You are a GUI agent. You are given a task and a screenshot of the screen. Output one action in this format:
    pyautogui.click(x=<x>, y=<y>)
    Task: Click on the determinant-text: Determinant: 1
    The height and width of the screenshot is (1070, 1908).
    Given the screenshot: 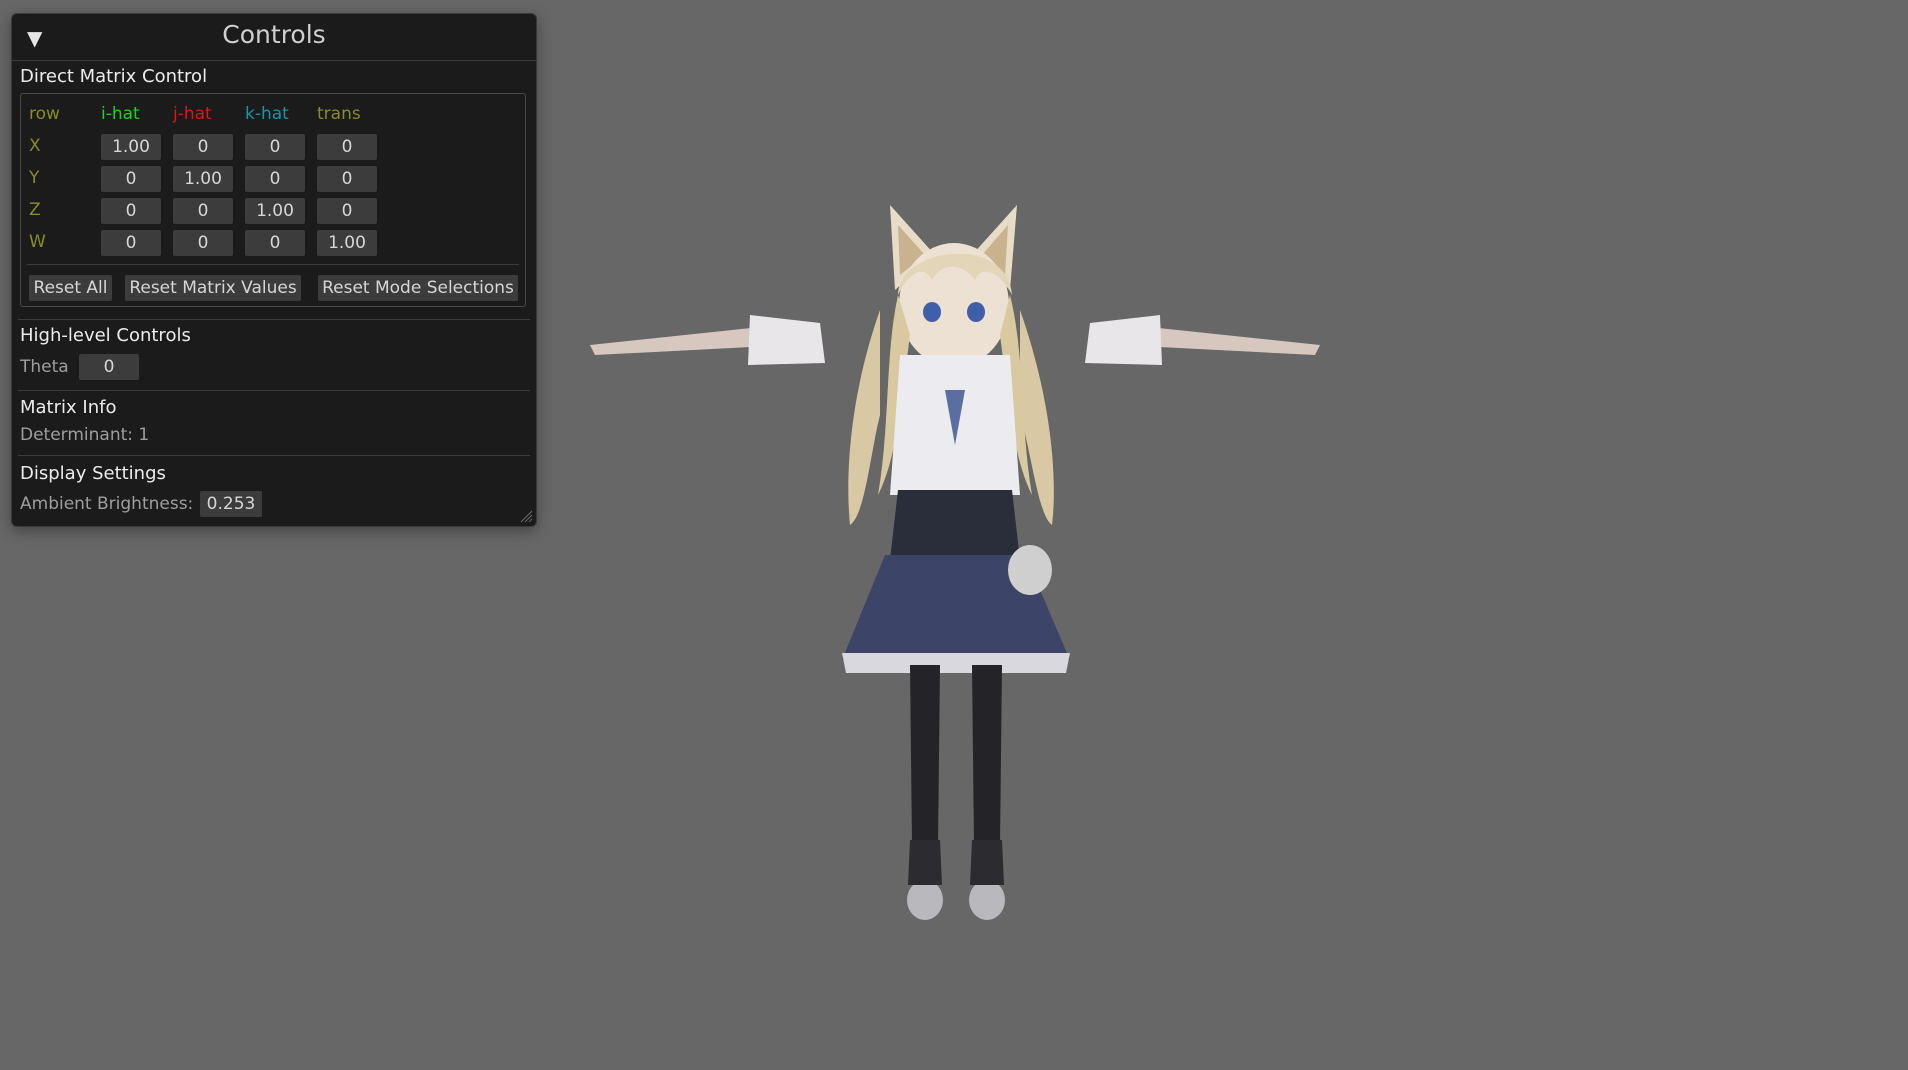 What is the action you would take?
    pyautogui.click(x=85, y=435)
    